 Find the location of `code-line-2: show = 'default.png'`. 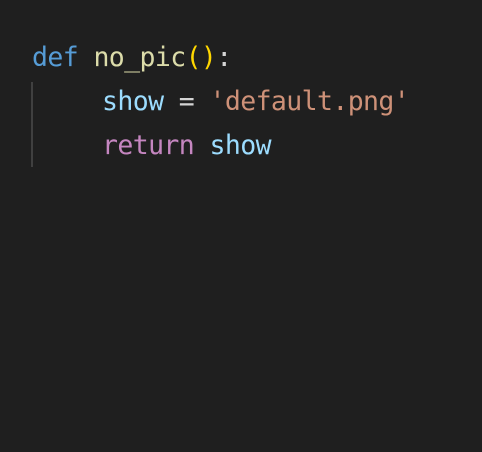

code-line-2: show = 'default.png' is located at coordinates (221, 102).